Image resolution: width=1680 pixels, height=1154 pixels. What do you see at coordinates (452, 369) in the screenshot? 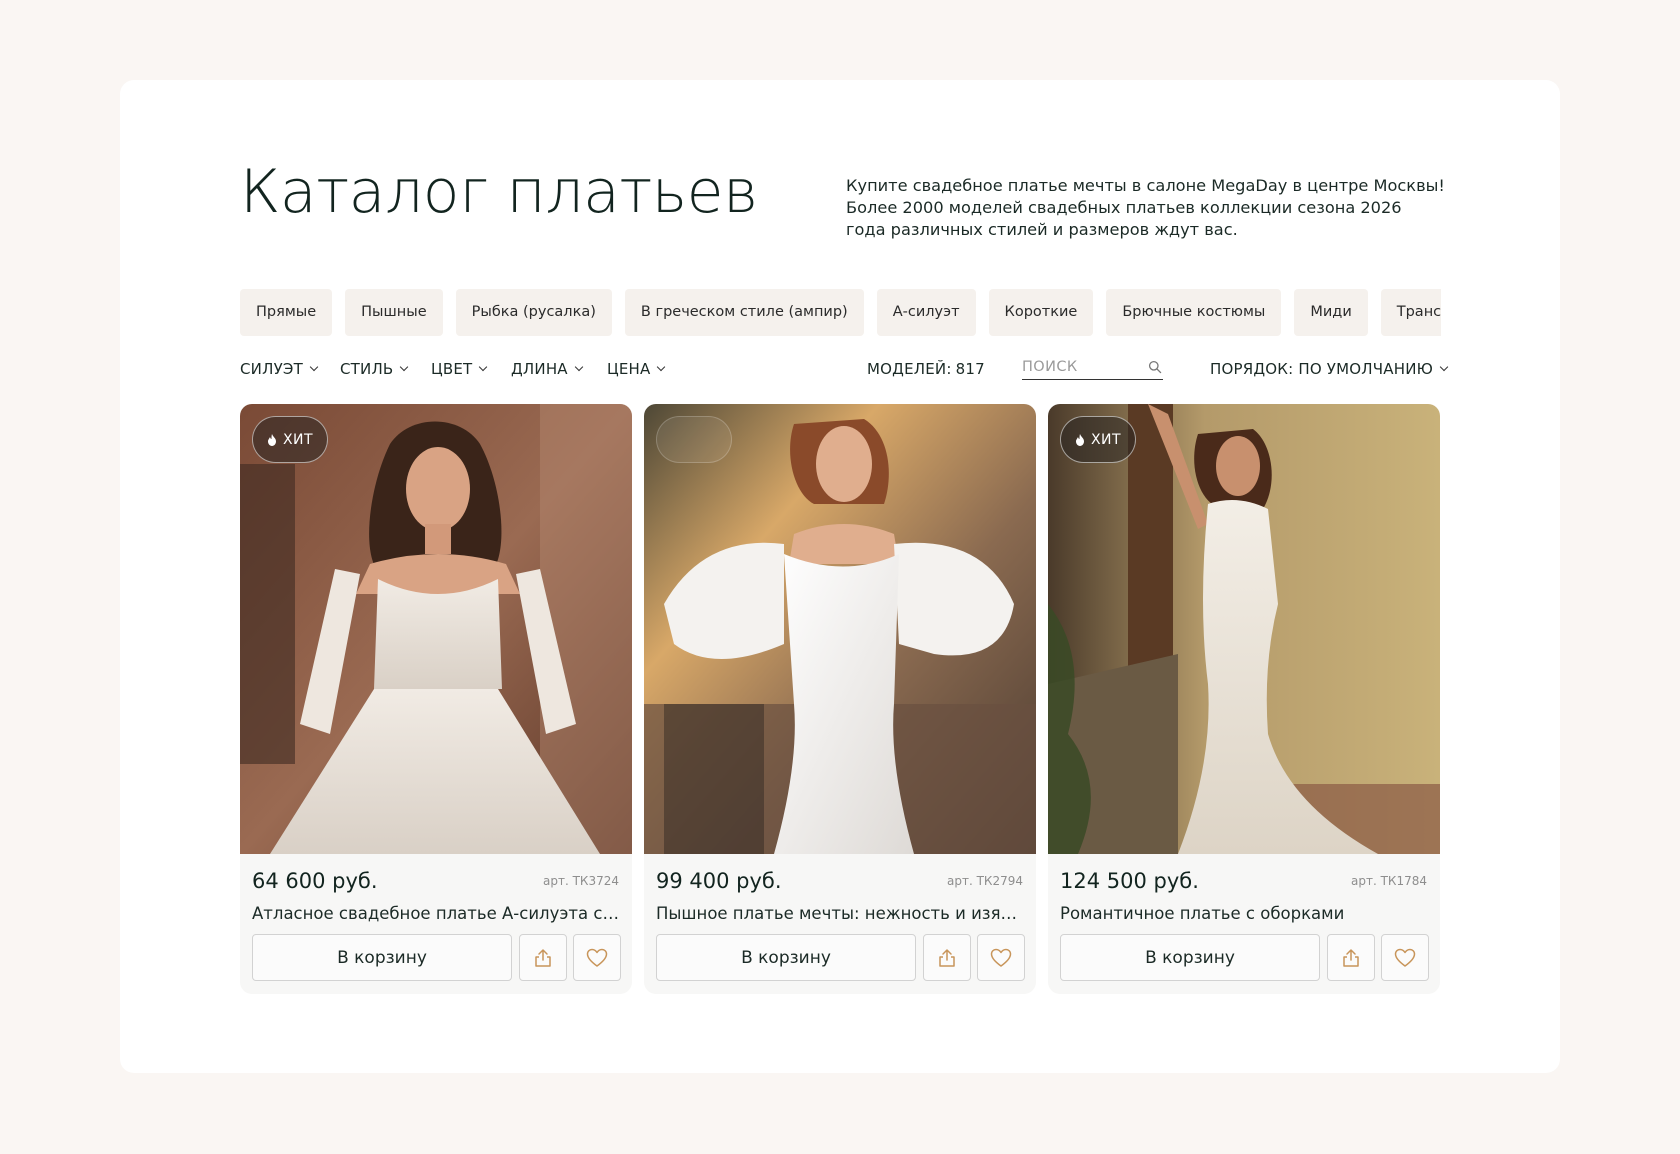
I see `filter-color-label: ЦВЕТ` at bounding box center [452, 369].